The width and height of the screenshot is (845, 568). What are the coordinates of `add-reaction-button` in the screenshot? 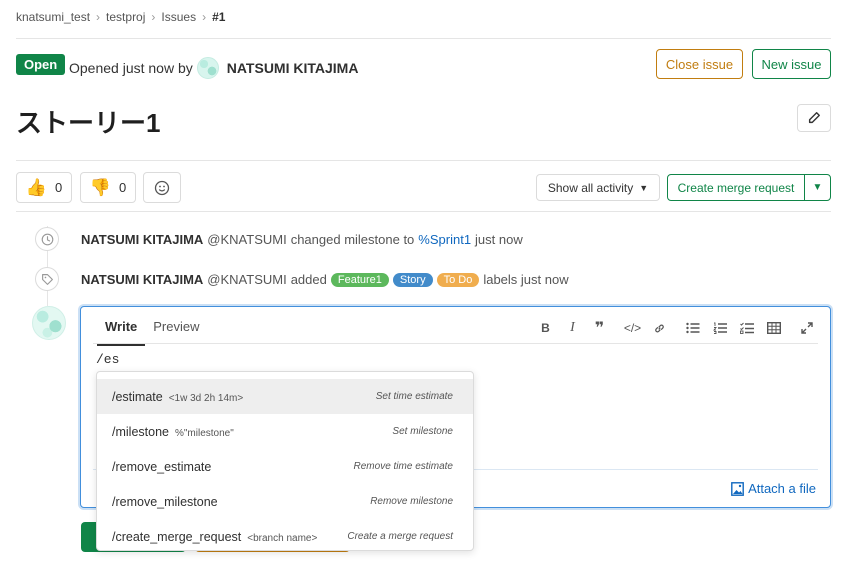 It's located at (162, 187).